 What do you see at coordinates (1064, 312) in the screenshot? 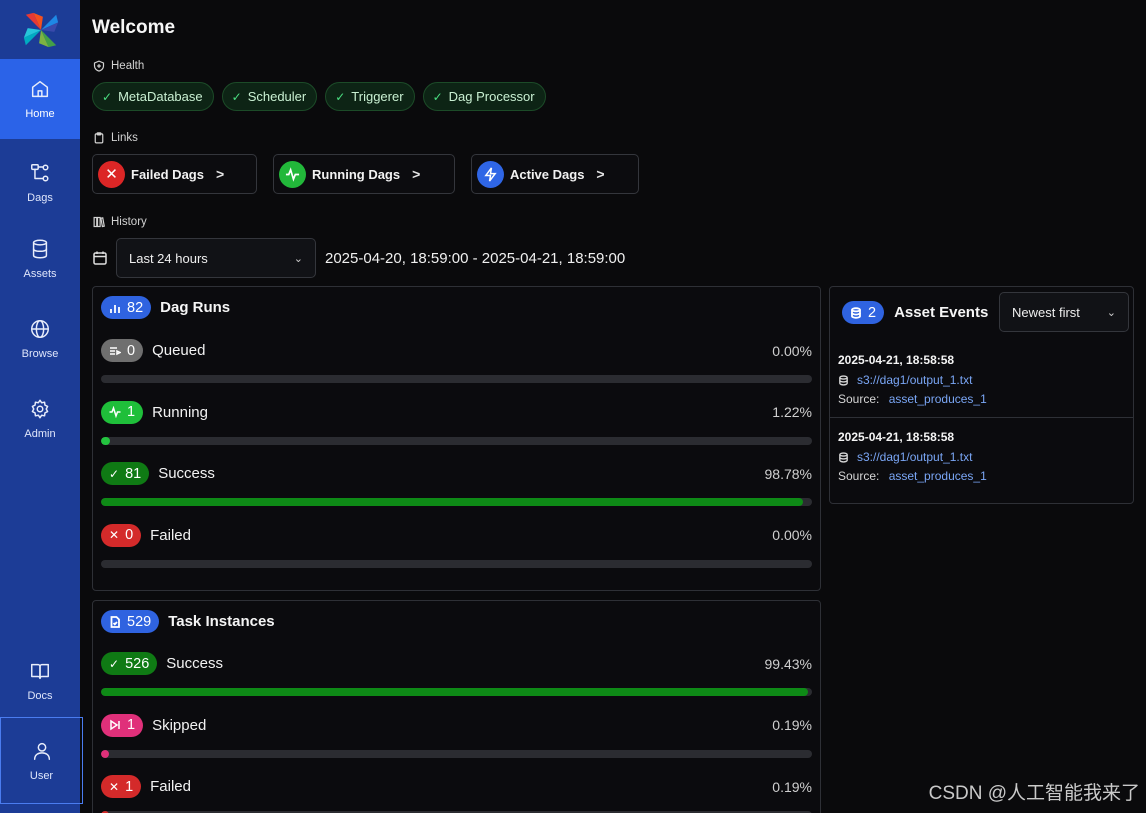
I see `asset-sort-select: Newest first ⌄` at bounding box center [1064, 312].